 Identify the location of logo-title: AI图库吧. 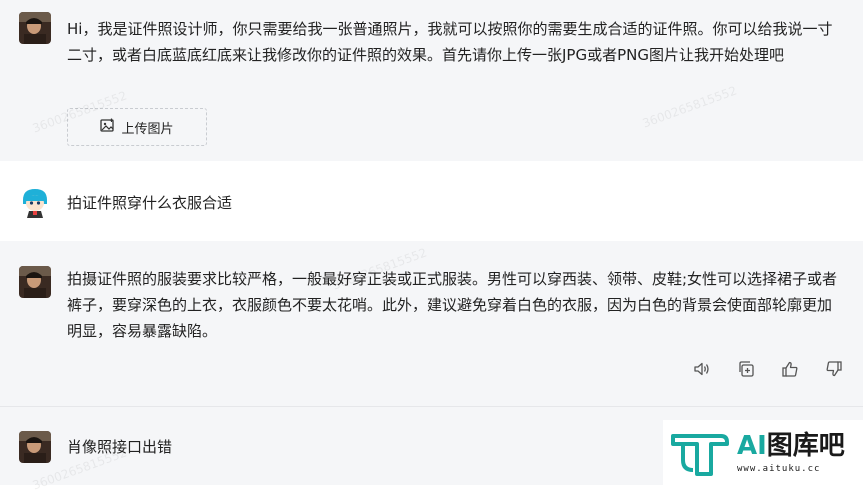
(791, 446).